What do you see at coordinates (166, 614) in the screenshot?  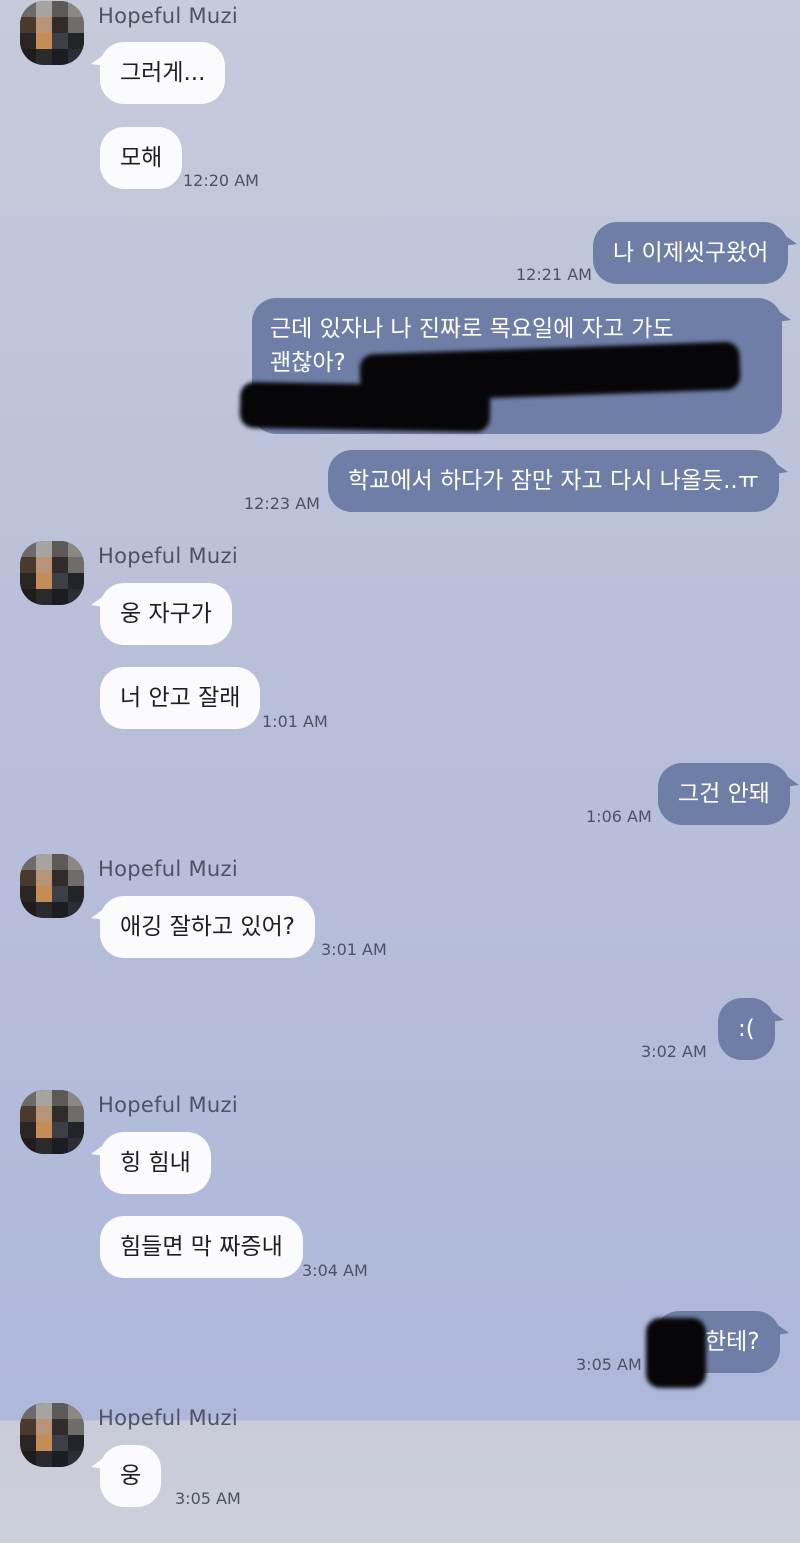 I see `message-text: 웅 자구가` at bounding box center [166, 614].